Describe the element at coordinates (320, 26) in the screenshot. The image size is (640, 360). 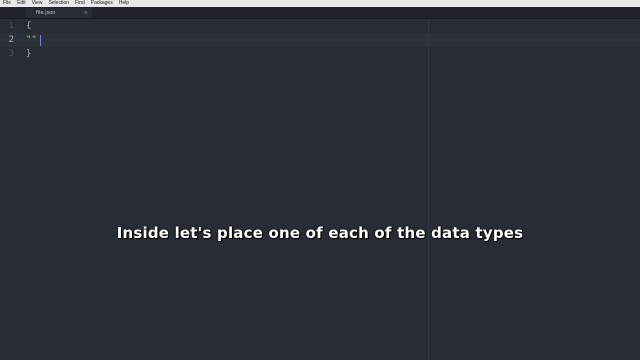
I see `code-line-1: 1 {` at that location.